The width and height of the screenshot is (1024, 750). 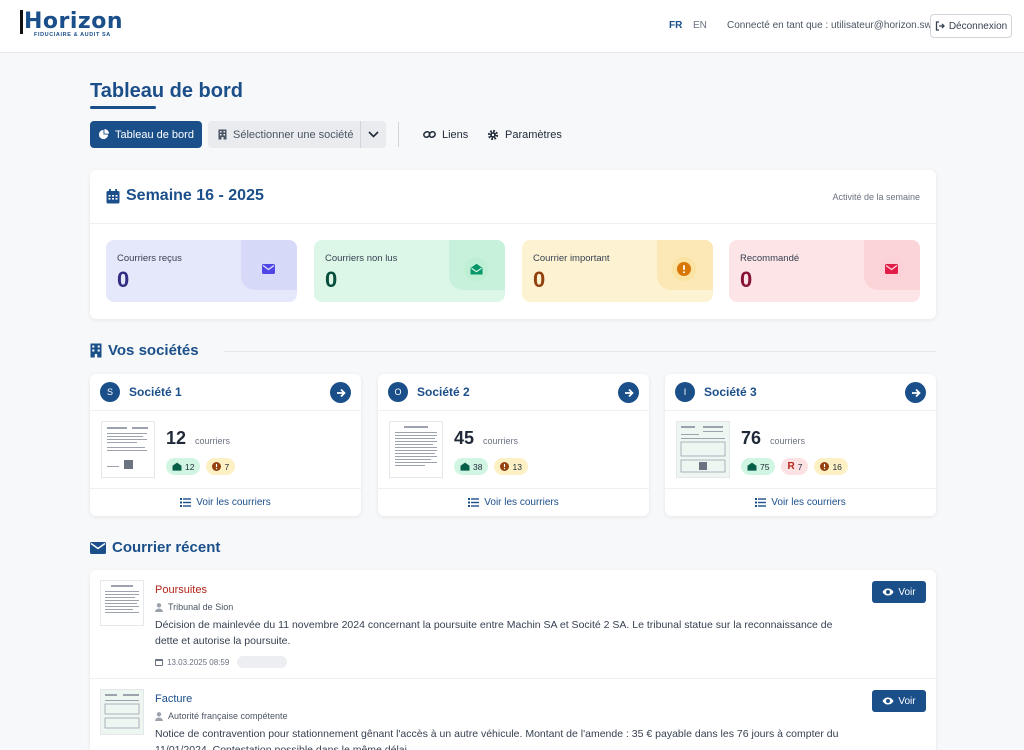 I want to click on horizon-logo: Horizon FIDUCIAIRE & AUDIT SA, so click(x=71, y=24).